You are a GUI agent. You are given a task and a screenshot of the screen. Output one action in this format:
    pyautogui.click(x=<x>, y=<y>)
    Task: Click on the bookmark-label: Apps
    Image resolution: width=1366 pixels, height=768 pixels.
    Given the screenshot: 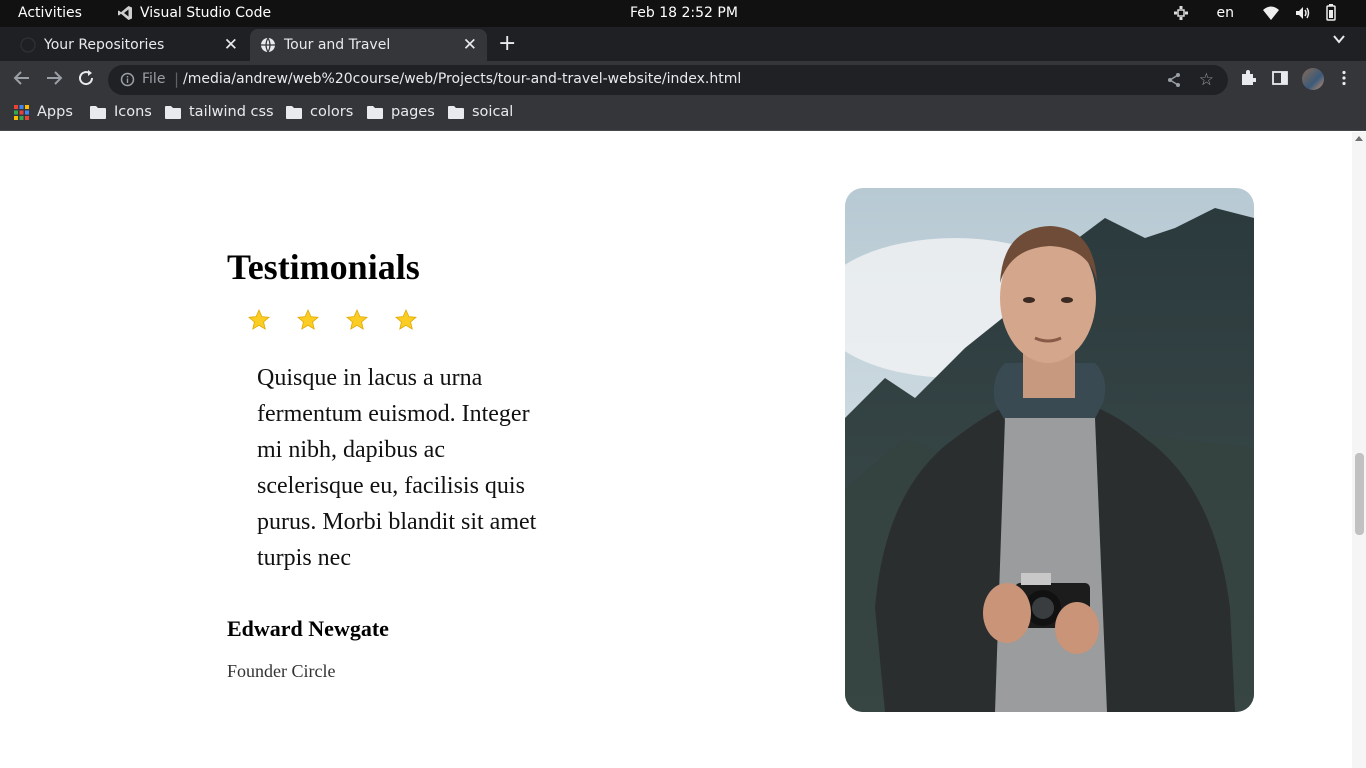 What is the action you would take?
    pyautogui.click(x=55, y=112)
    